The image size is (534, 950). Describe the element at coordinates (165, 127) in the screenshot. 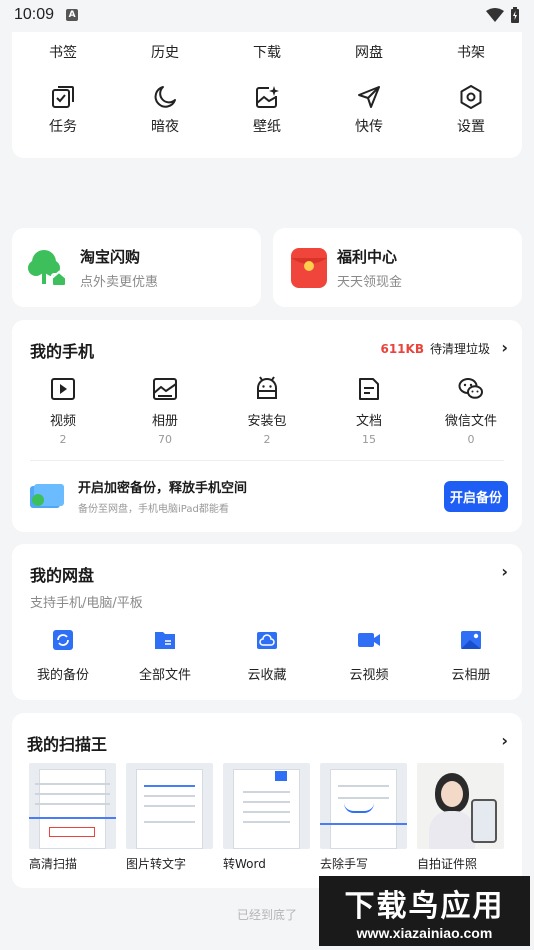

I see `dark-mode-label: 暗夜` at that location.